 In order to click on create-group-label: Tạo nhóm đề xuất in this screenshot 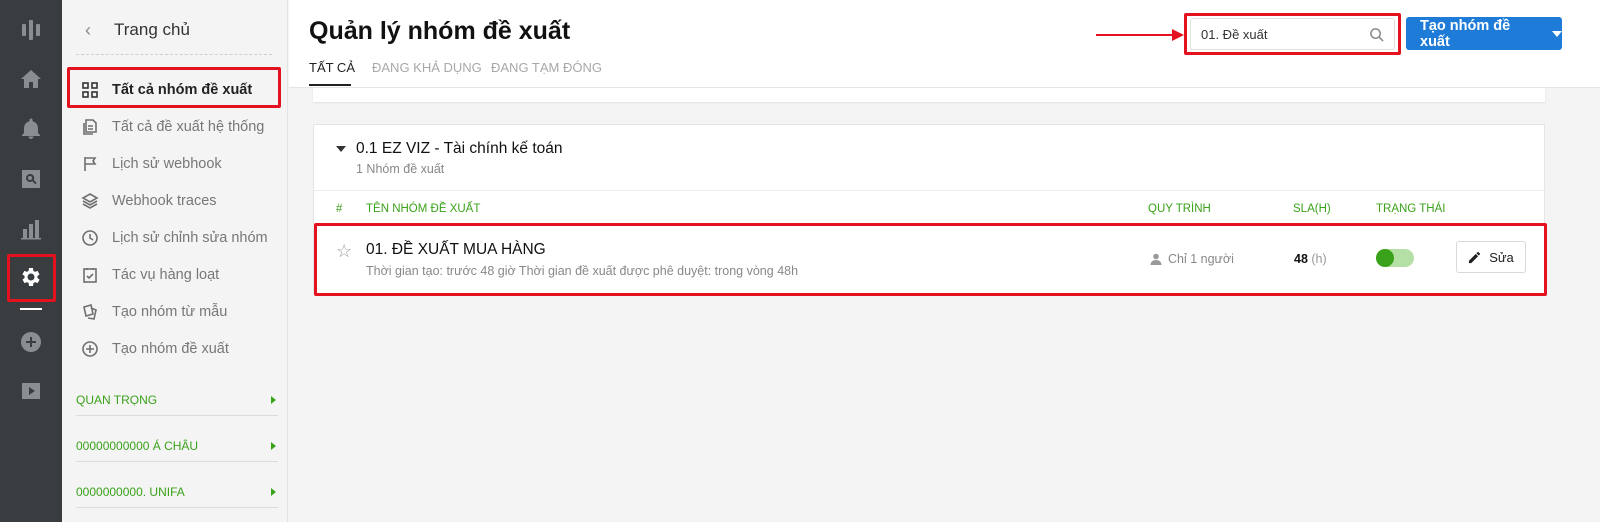, I will do `click(1465, 33)`.